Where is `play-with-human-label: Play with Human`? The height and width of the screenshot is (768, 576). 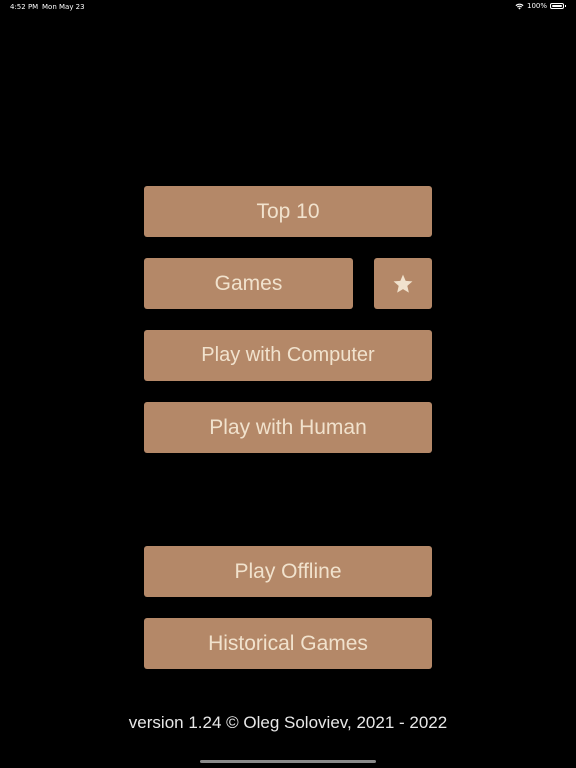 play-with-human-label: Play with Human is located at coordinates (288, 427).